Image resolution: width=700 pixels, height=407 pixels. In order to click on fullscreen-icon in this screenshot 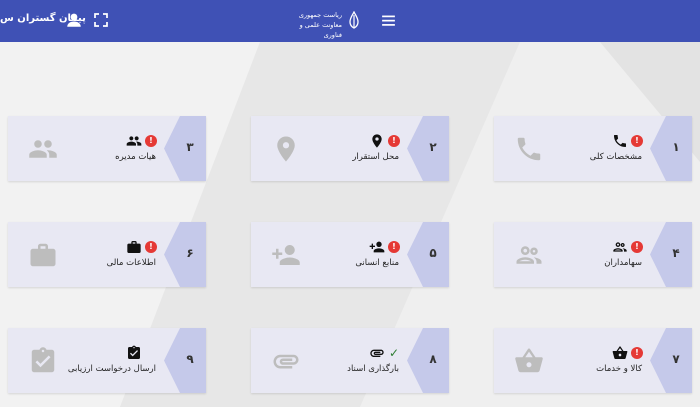, I will do `click(101, 20)`.